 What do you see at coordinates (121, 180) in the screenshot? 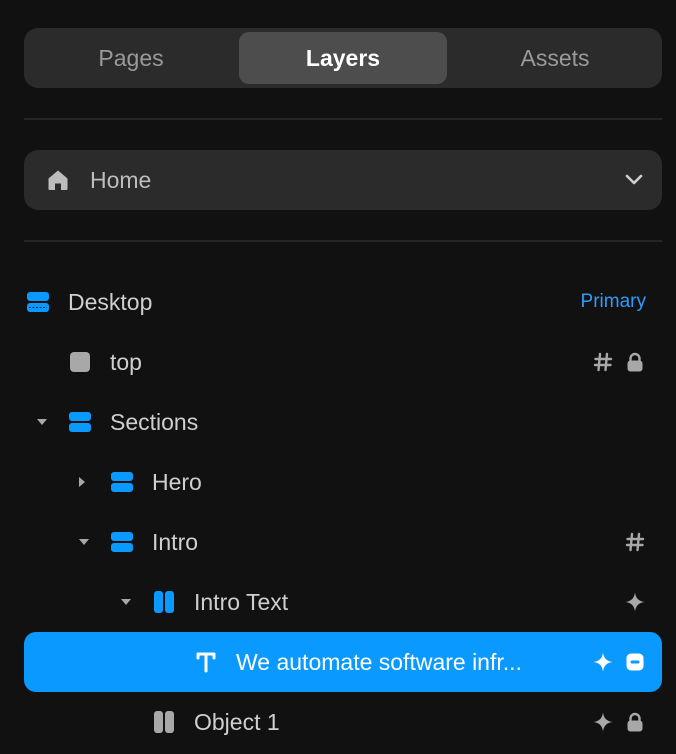
I see `page-selector-label: Home` at bounding box center [121, 180].